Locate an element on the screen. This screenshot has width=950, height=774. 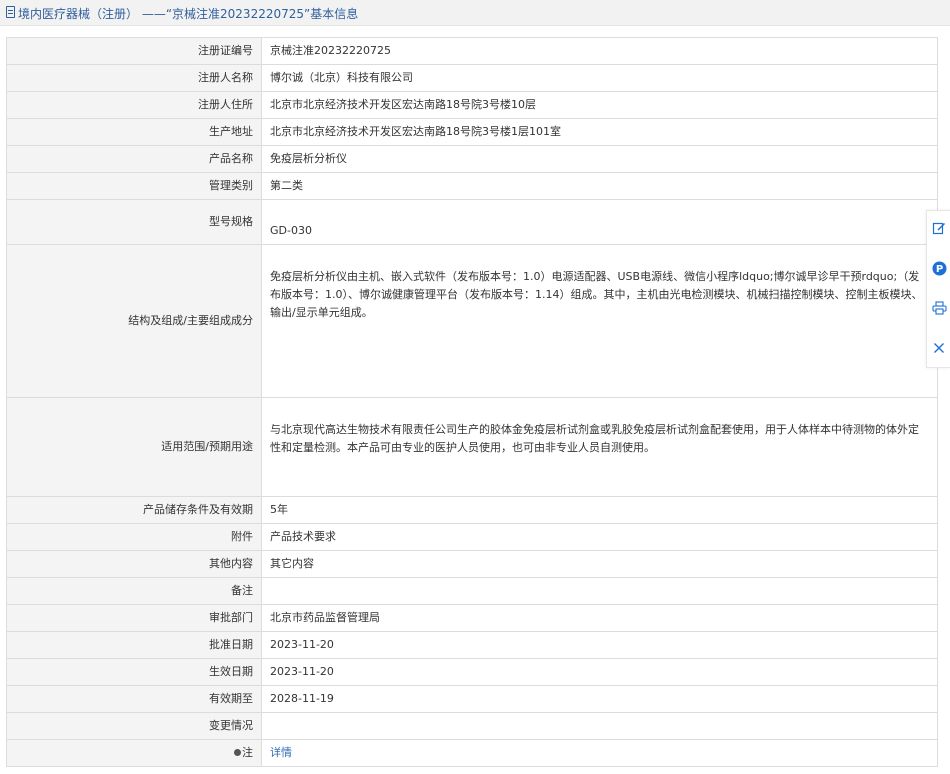
attachment-value: 产品技术要求 is located at coordinates (599, 537).